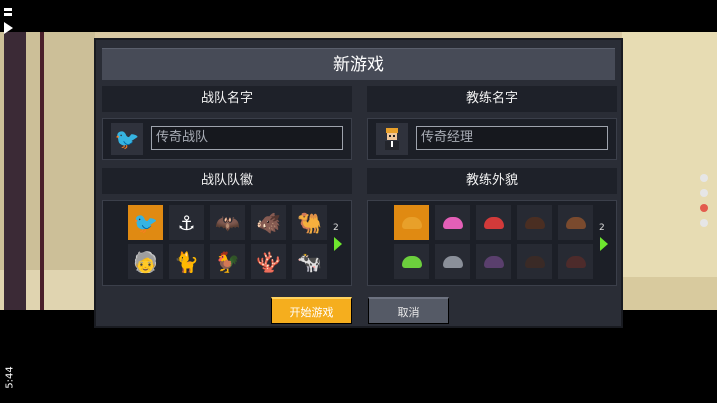 Image resolution: width=717 pixels, height=403 pixels. Describe the element at coordinates (358, 64) in the screenshot. I see `dialog-title: 新游戏` at that location.